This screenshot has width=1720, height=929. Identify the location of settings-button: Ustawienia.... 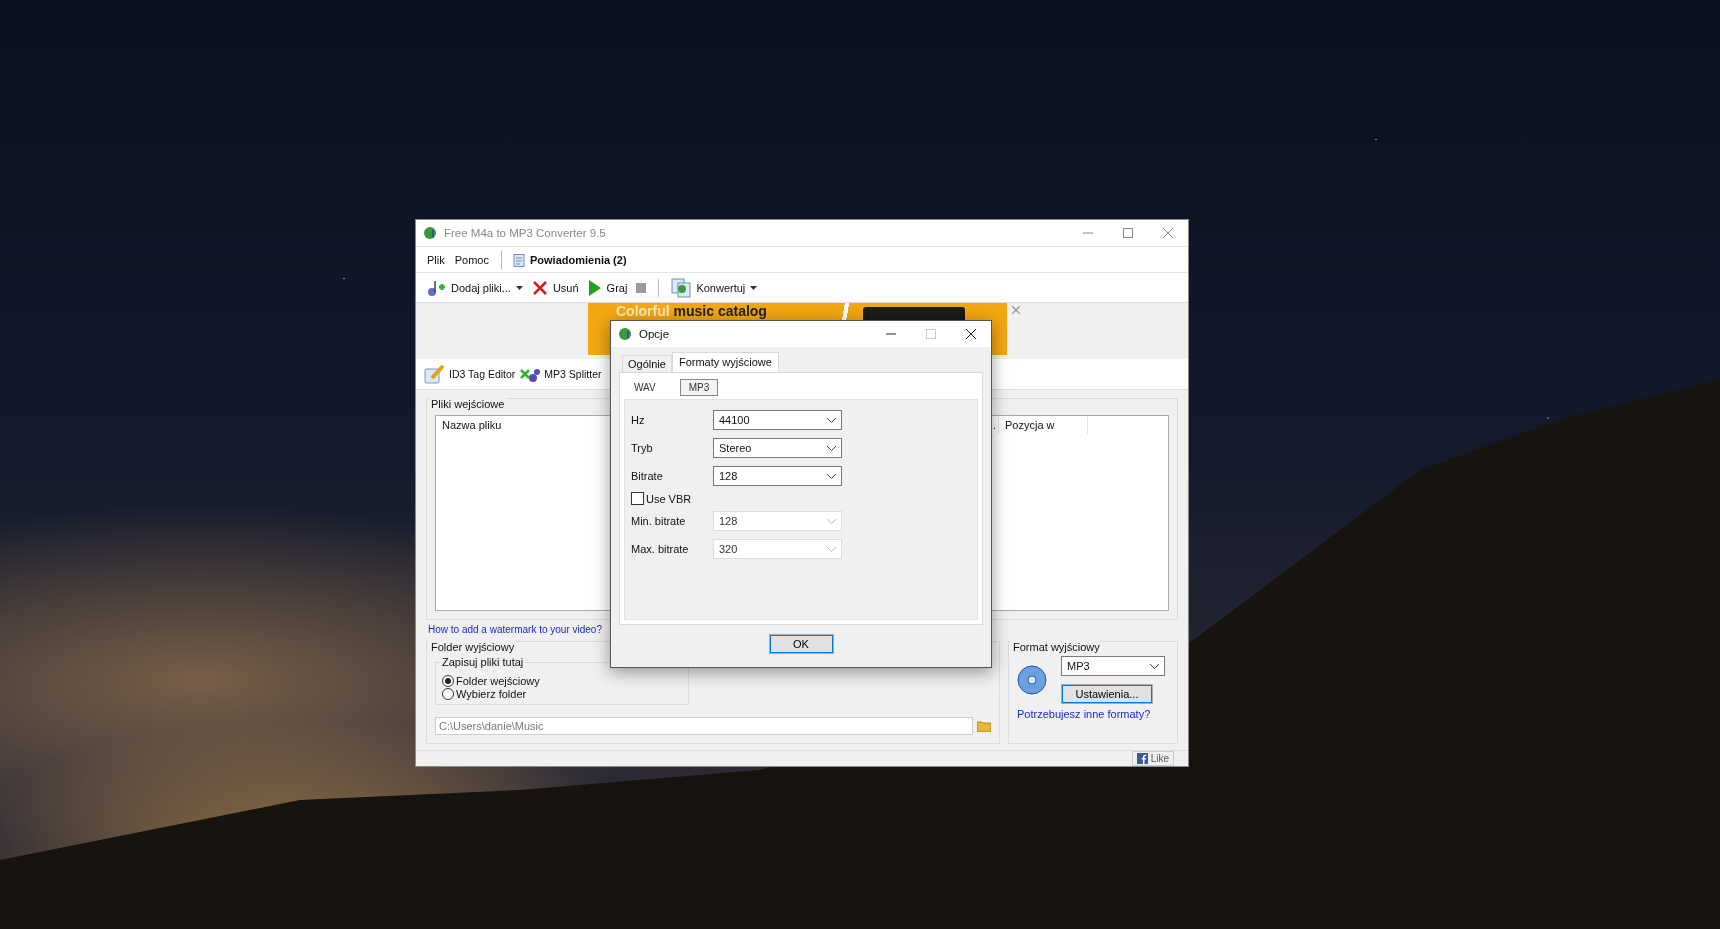
(1107, 694).